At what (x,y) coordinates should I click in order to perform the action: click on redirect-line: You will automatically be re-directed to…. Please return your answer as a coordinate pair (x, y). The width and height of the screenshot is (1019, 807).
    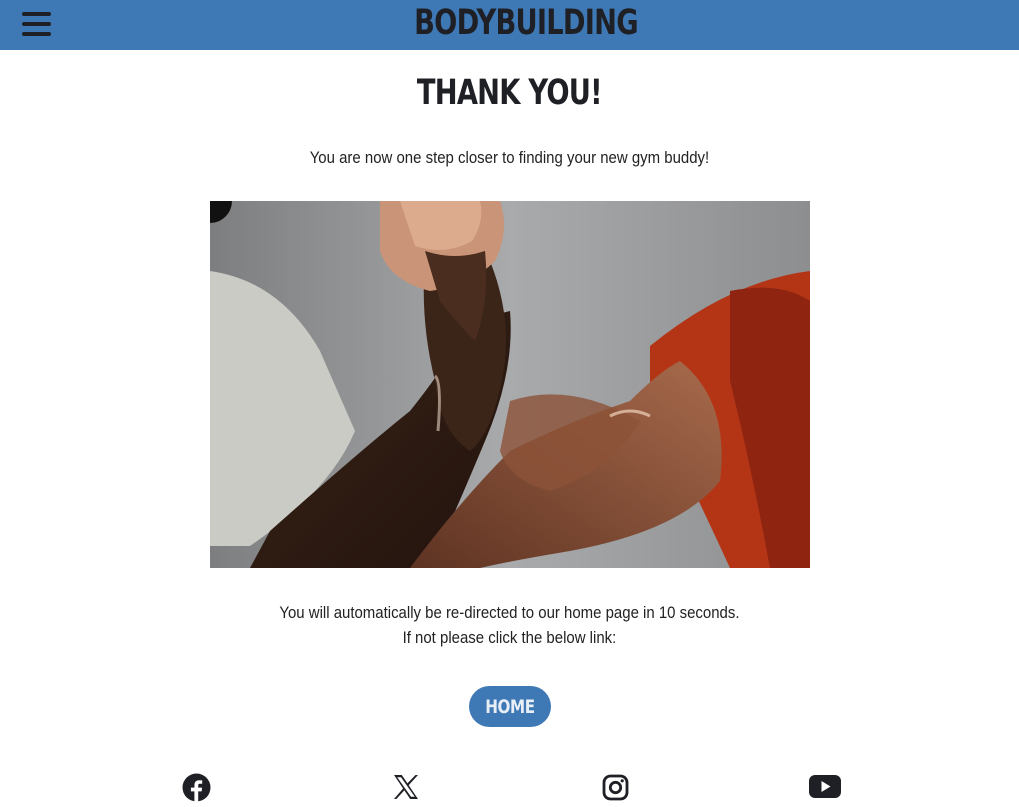
    Looking at the image, I should click on (509, 612).